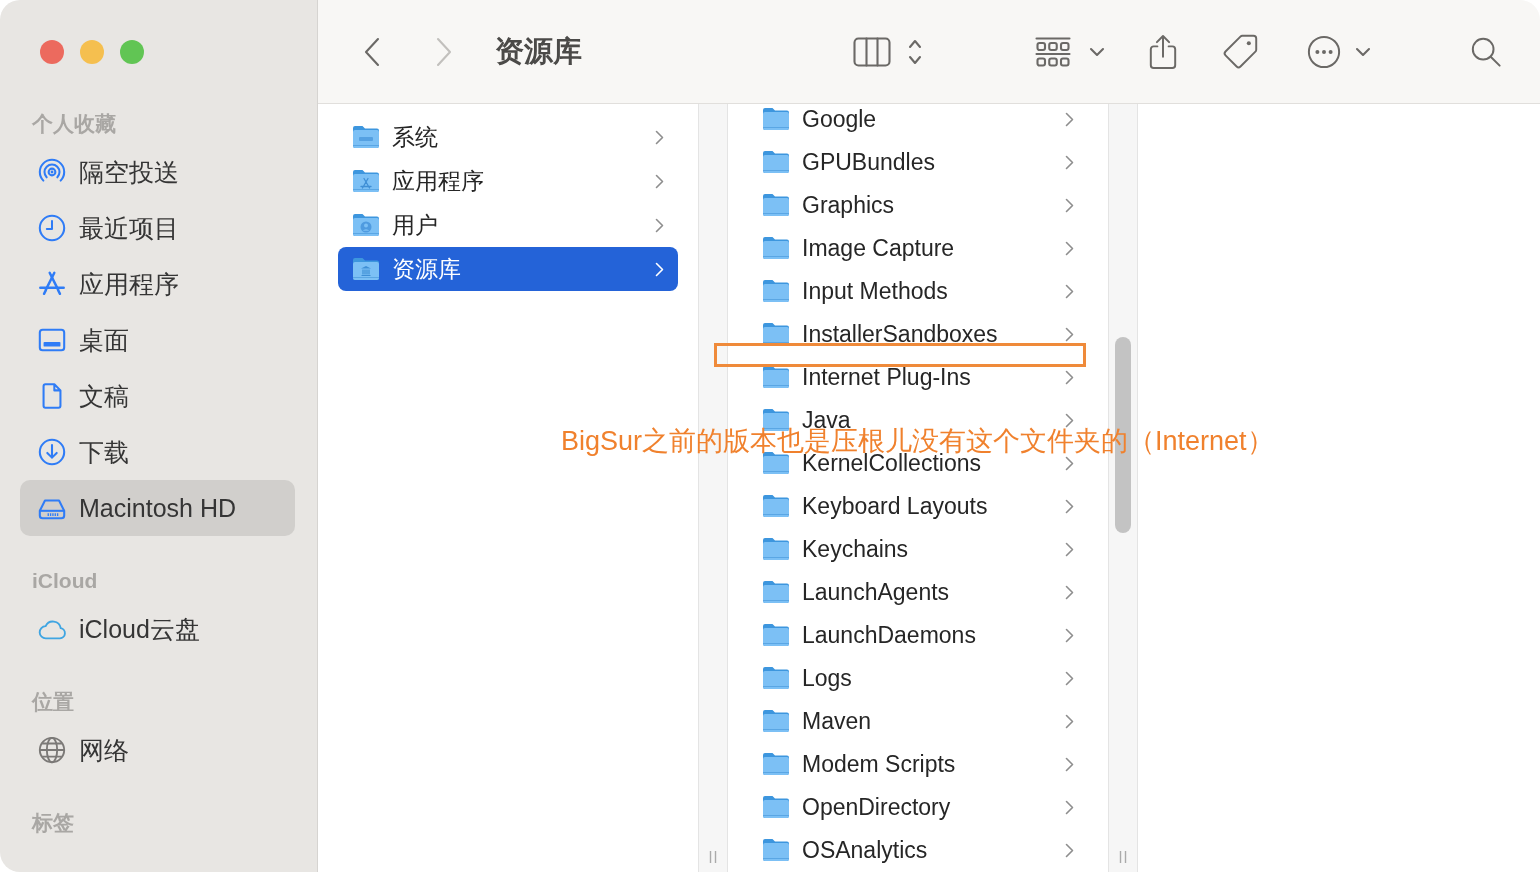 The image size is (1540, 872). I want to click on folder-item: InstallerSandboxes, so click(918, 334).